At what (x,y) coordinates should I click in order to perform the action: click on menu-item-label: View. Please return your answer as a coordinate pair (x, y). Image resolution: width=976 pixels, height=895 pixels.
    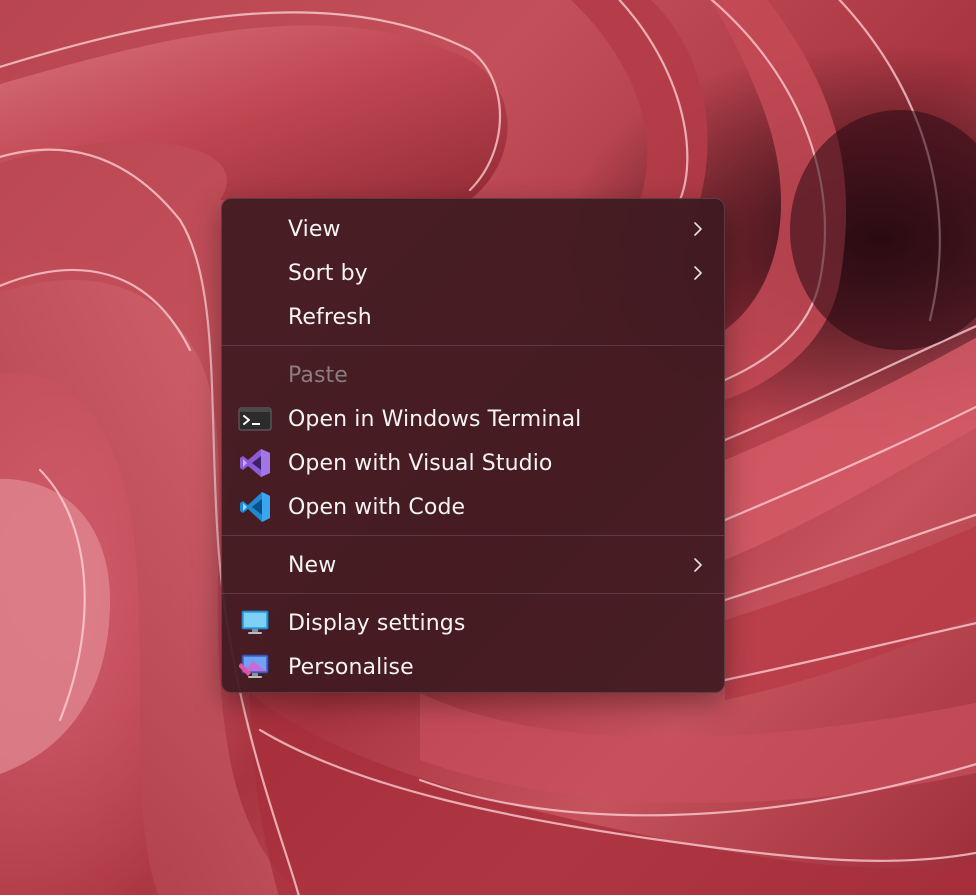
    Looking at the image, I should click on (314, 229).